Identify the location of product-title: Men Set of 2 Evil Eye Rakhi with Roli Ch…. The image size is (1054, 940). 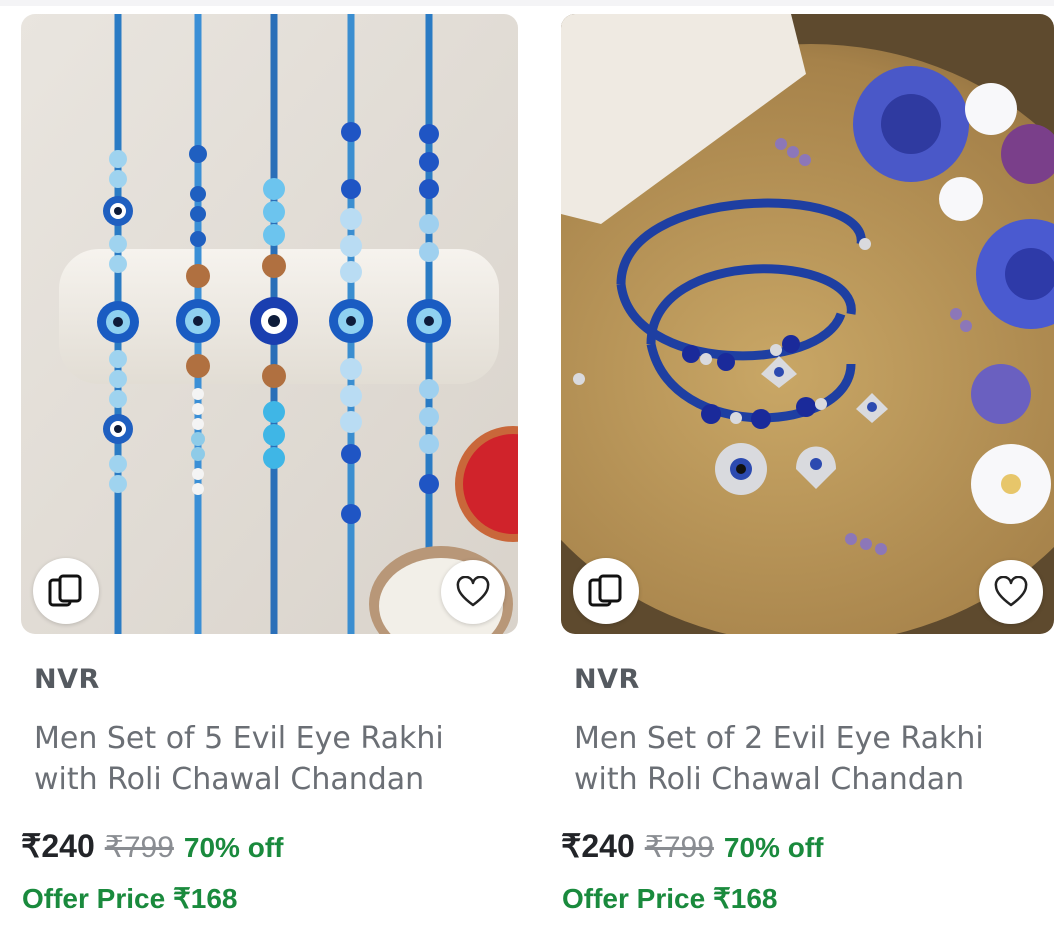
(809, 759).